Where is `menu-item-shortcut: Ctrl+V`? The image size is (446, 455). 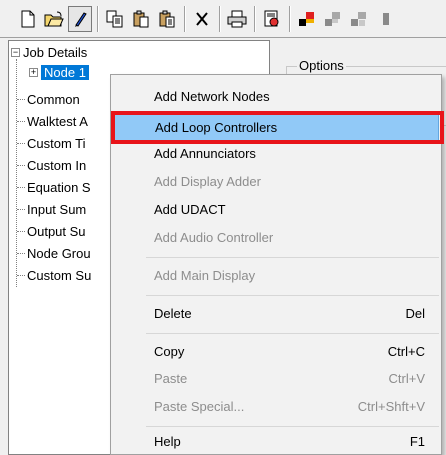 menu-item-shortcut: Ctrl+V is located at coordinates (406, 378).